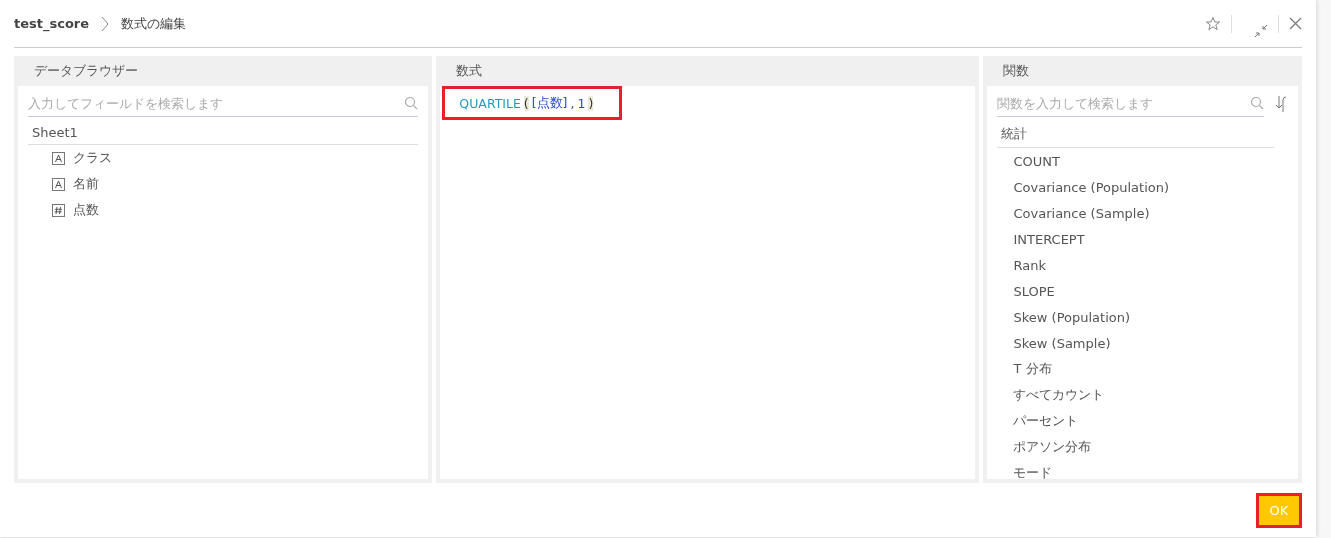 Image resolution: width=1331 pixels, height=538 pixels. Describe the element at coordinates (58, 210) in the screenshot. I see `number-field-icon` at that location.